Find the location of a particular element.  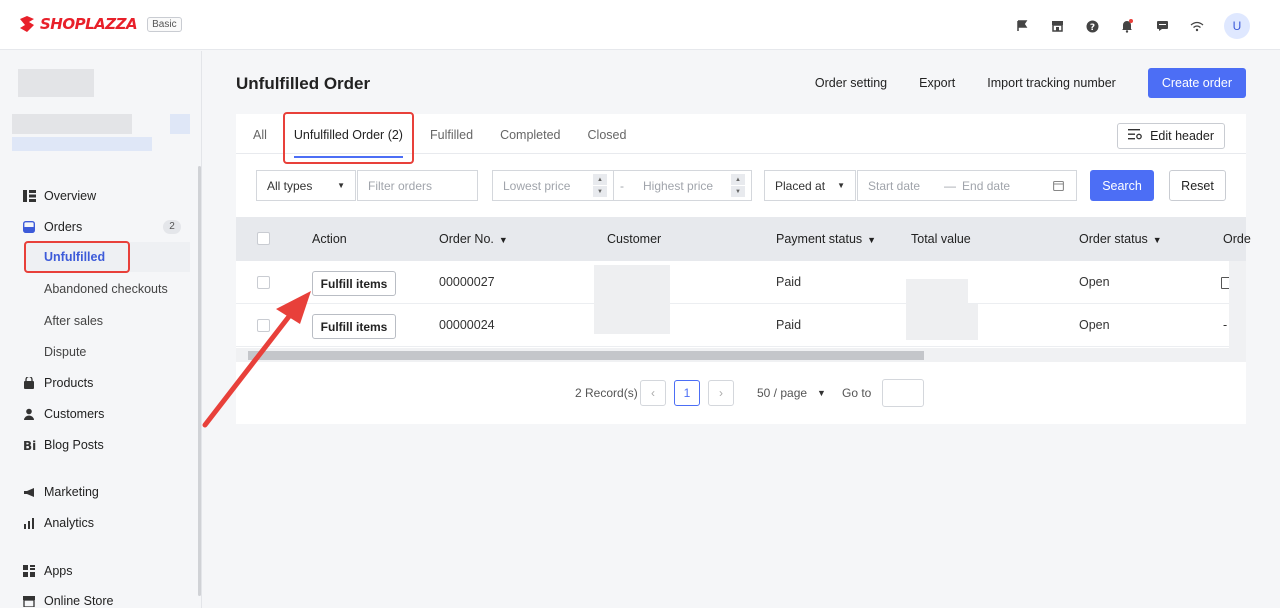

brand-logo: SHOPLAZZA Basic is located at coordinates (100, 24).